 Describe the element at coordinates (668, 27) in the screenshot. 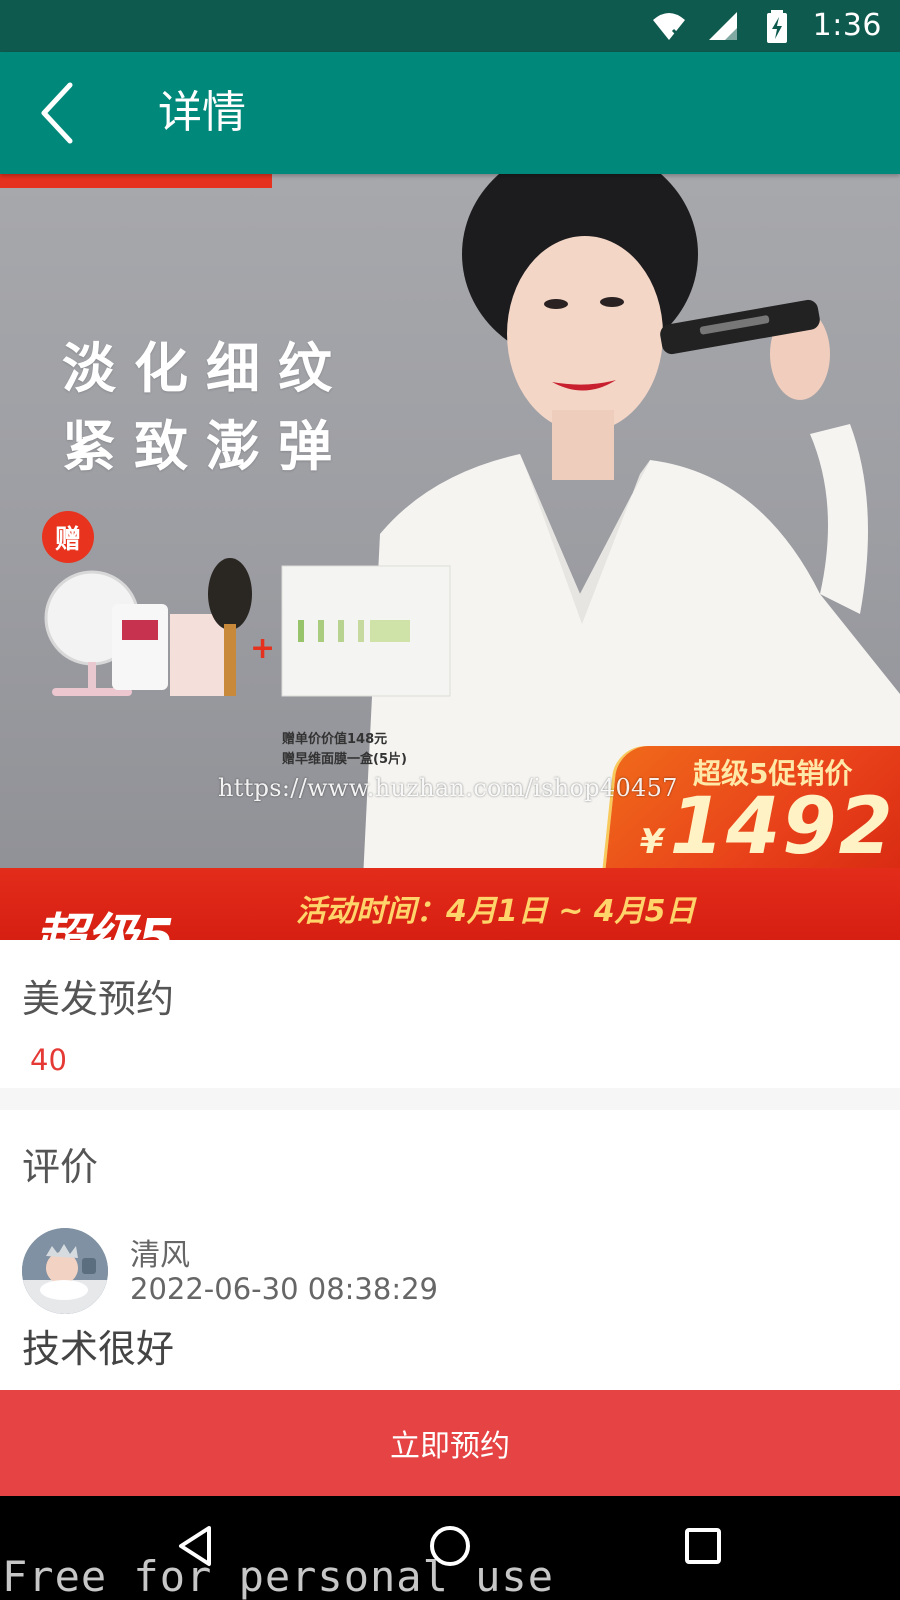

I see `wifi-icon` at that location.